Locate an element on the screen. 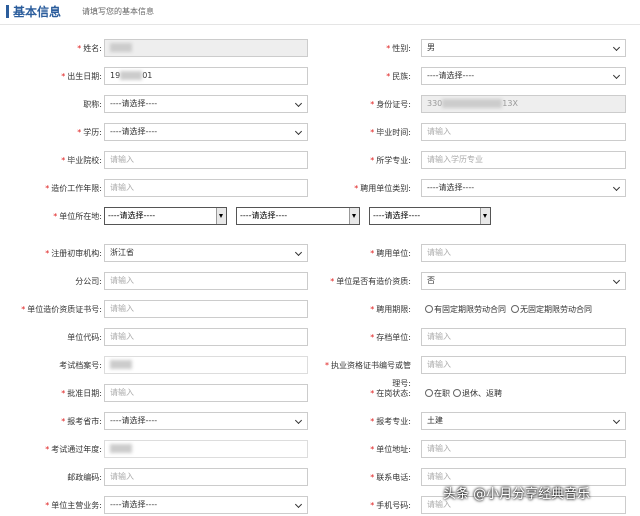  major-label: * 所学专业: is located at coordinates (390, 160).